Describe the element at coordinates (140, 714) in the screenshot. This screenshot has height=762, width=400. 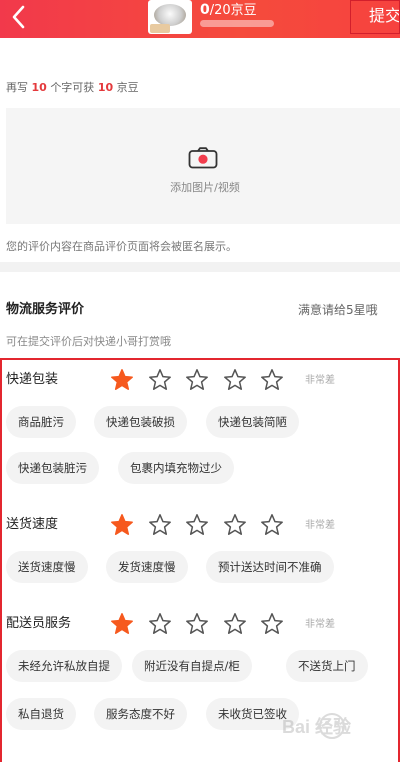
I see `tag-chip: 服务态度不好` at that location.